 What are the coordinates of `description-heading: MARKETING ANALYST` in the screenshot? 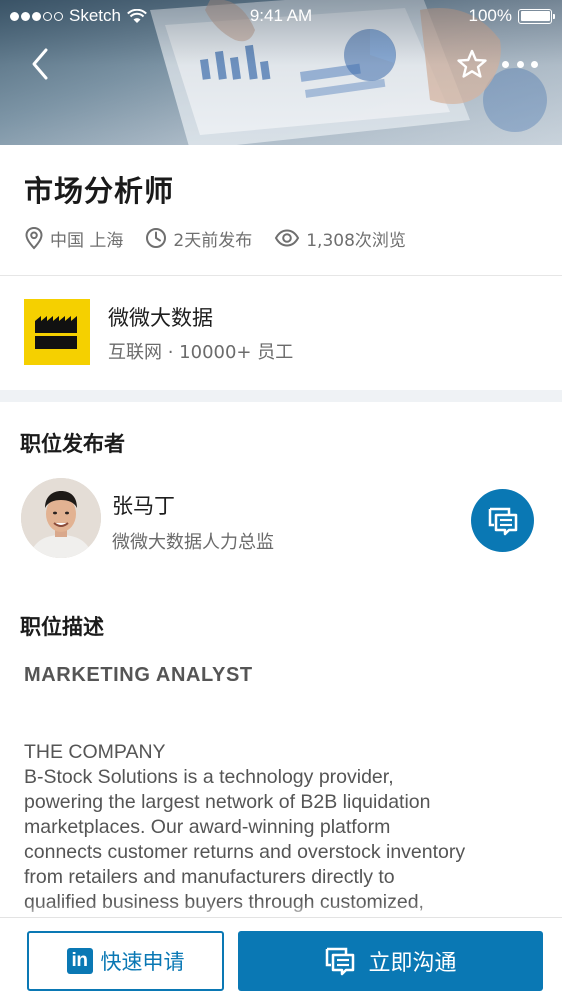 It's located at (138, 675).